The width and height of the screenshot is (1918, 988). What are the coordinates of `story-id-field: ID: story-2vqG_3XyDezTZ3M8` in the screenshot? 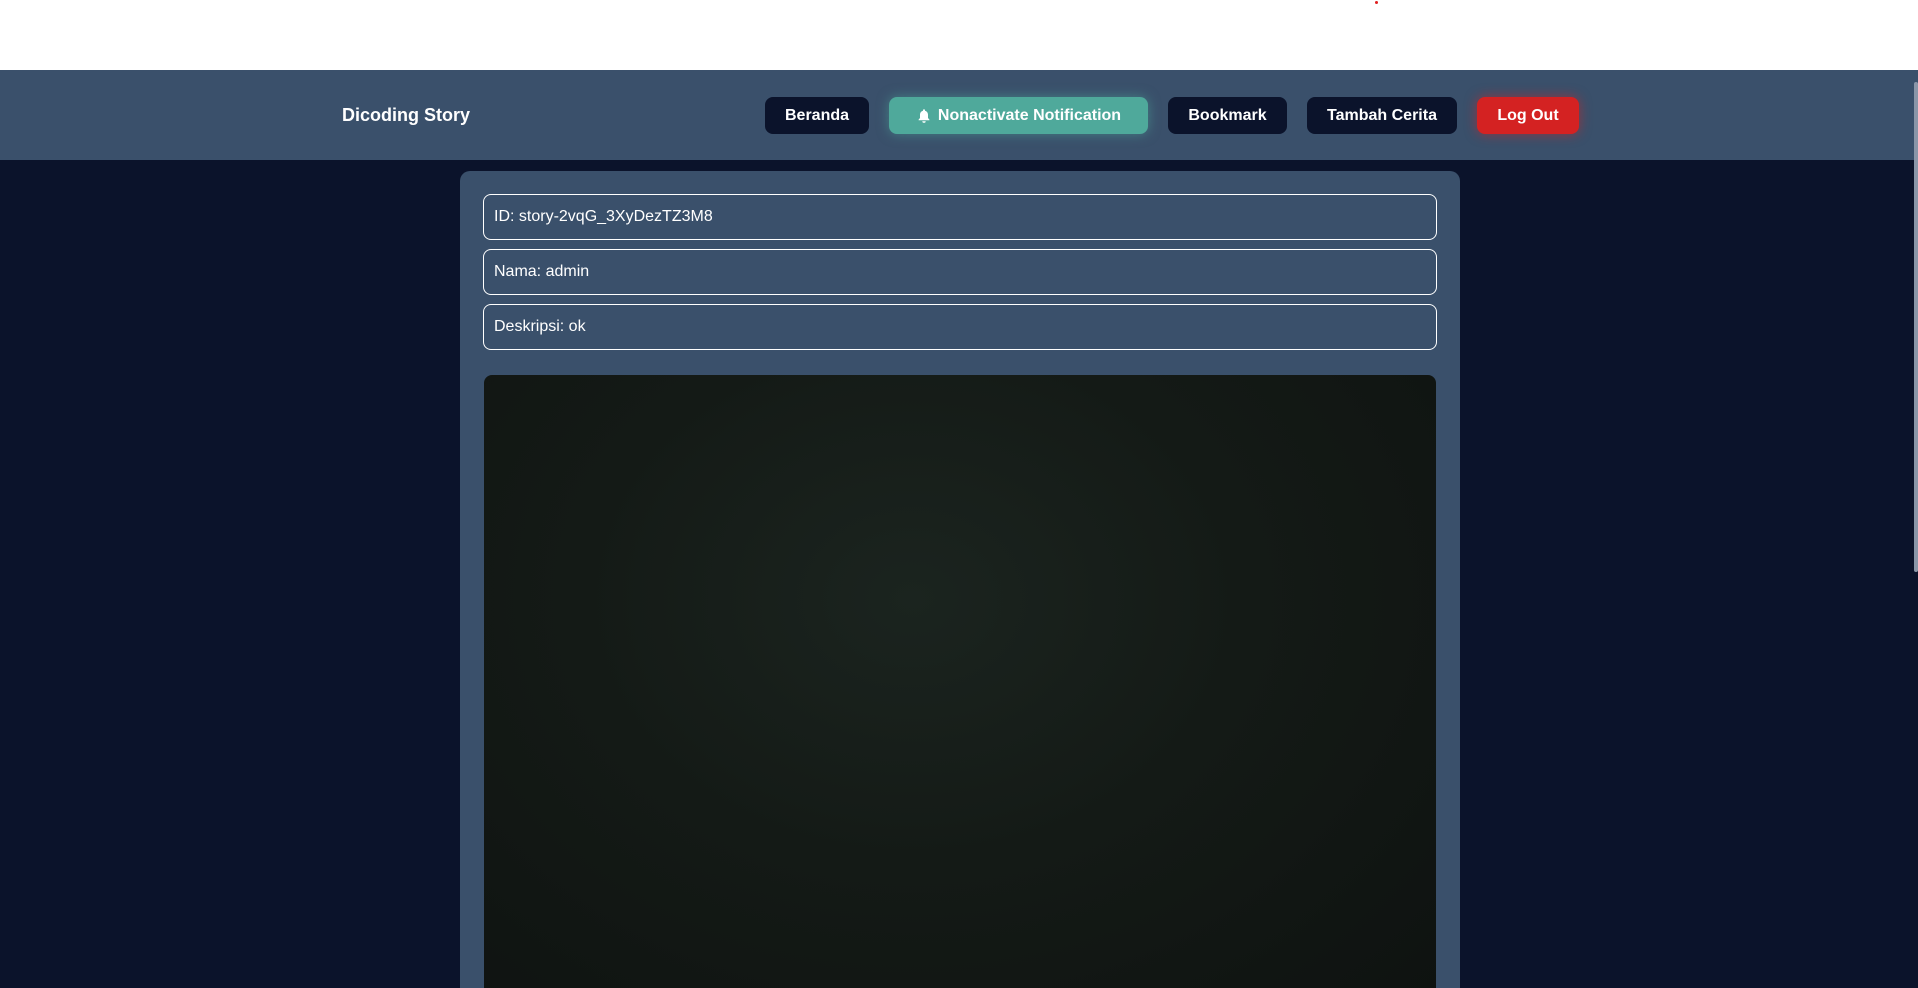 It's located at (960, 217).